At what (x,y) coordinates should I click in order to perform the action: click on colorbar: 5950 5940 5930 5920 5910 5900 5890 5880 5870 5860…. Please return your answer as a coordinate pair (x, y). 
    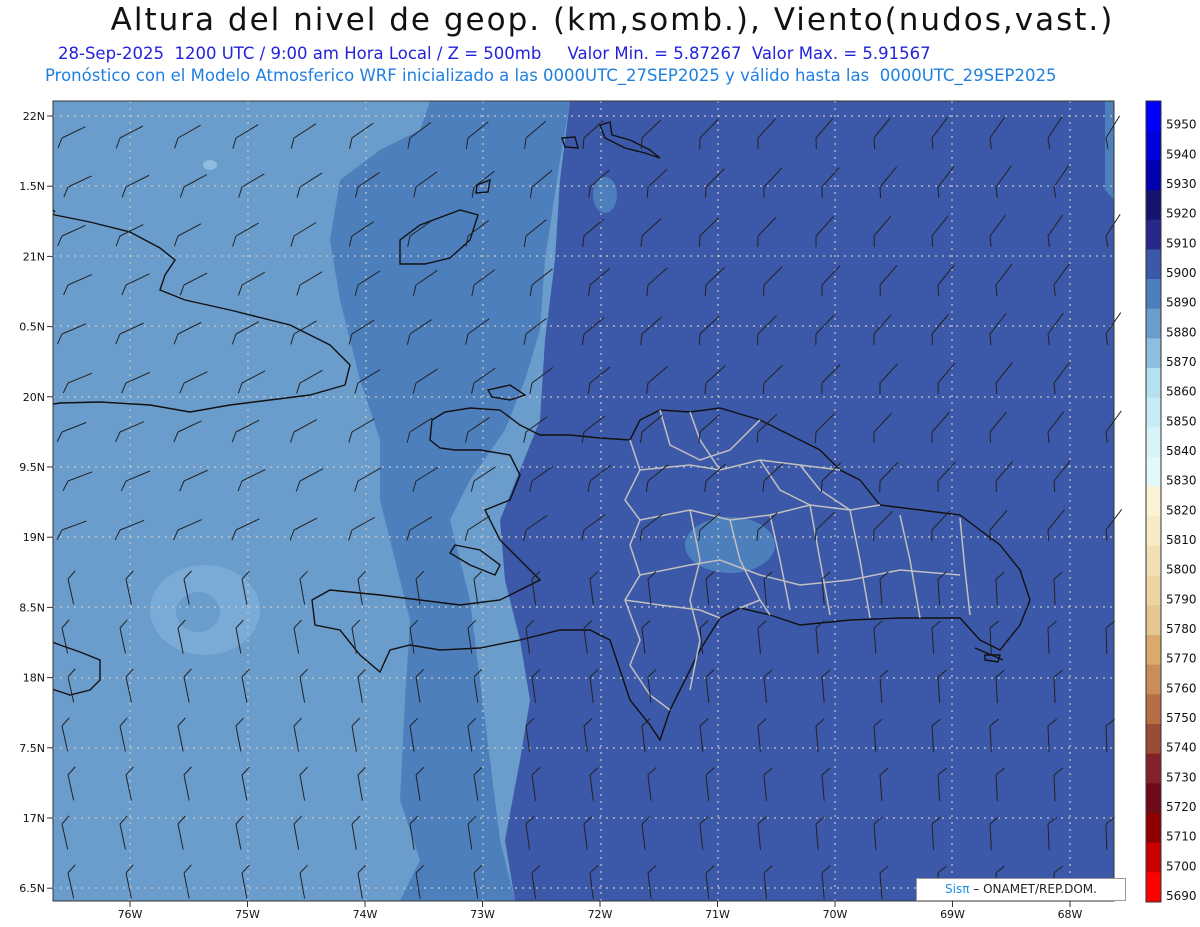
    Looking at the image, I should click on (1171, 501).